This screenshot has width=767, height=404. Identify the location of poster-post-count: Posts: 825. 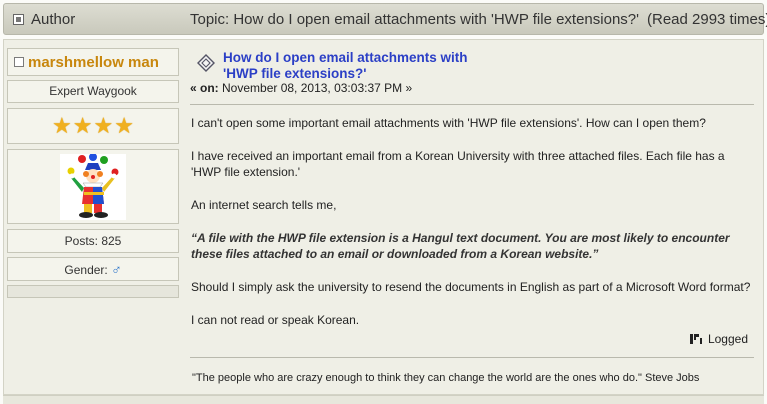
(93, 241).